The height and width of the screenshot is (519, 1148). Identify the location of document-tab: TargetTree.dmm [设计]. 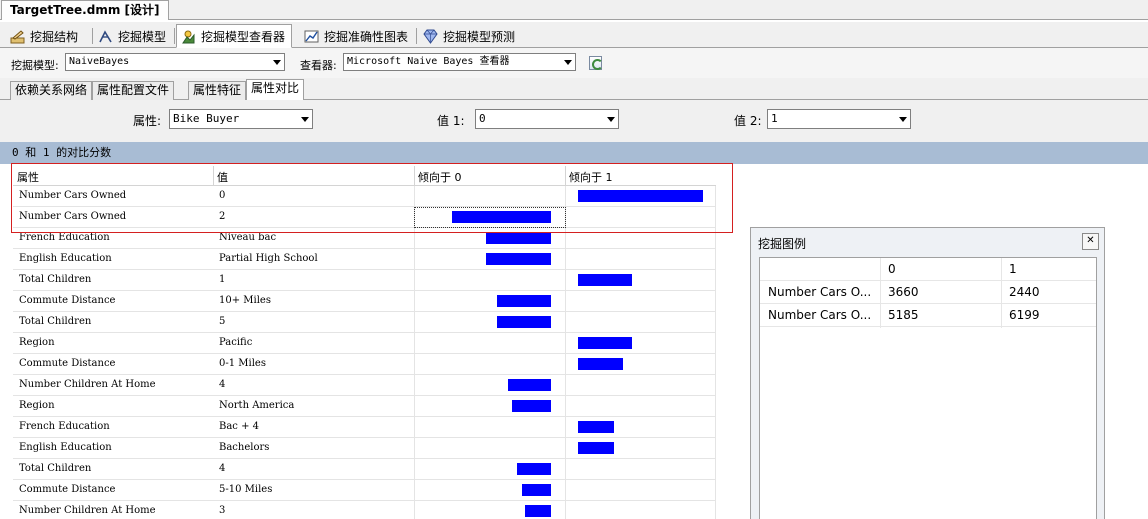
(85, 10).